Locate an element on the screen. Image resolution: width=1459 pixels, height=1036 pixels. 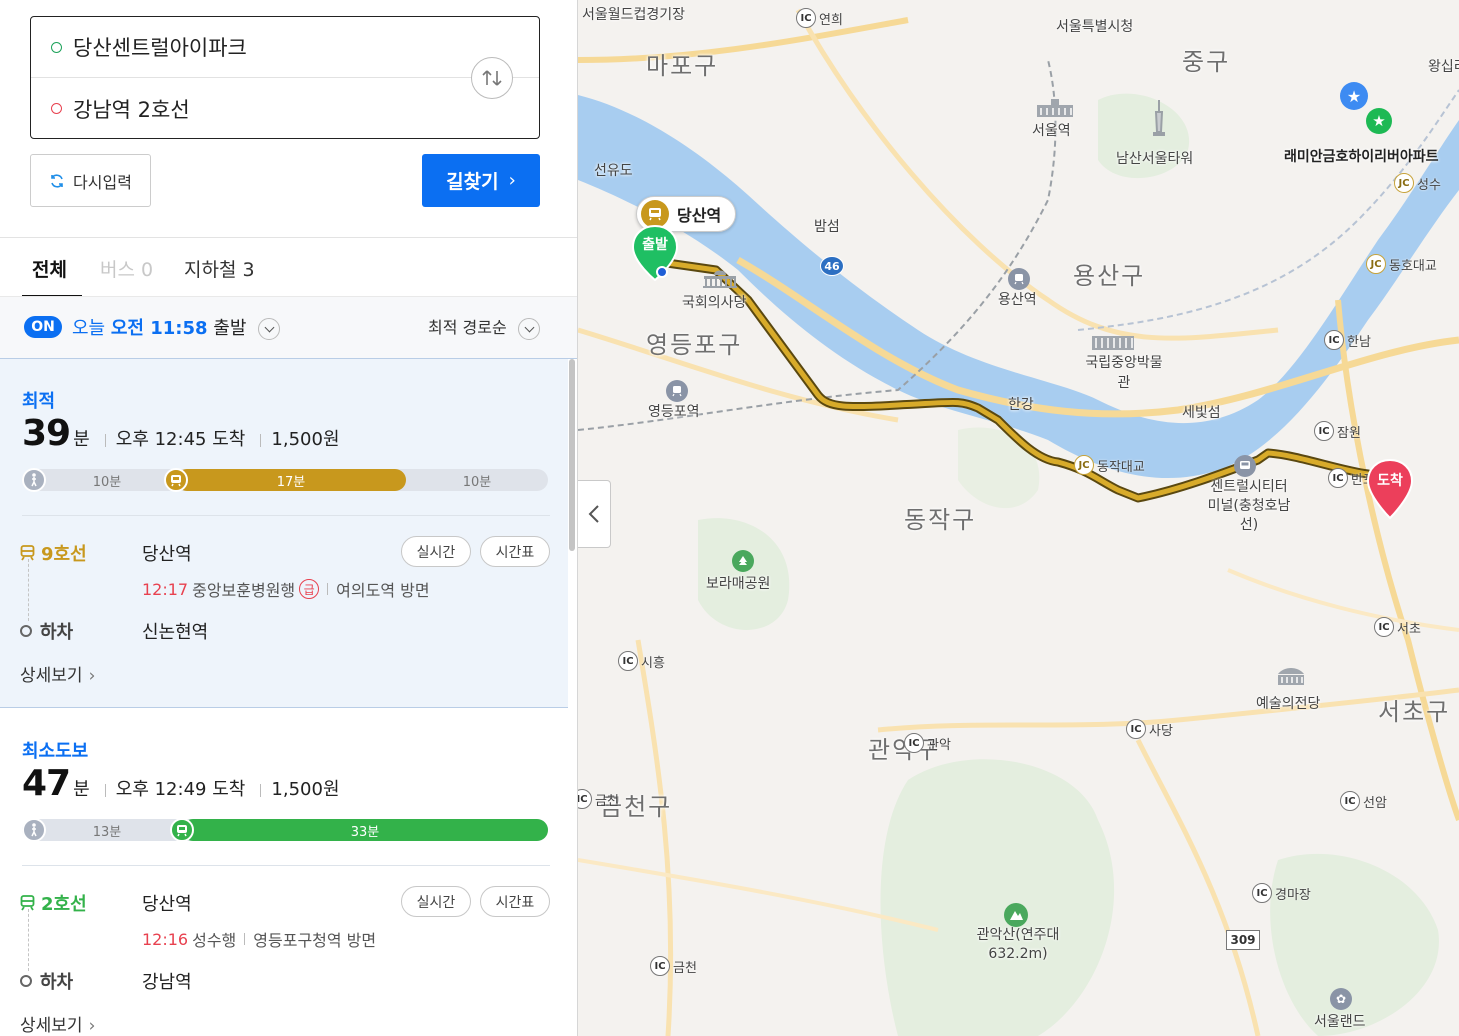
alight-label: 하차 is located at coordinates (46, 981).